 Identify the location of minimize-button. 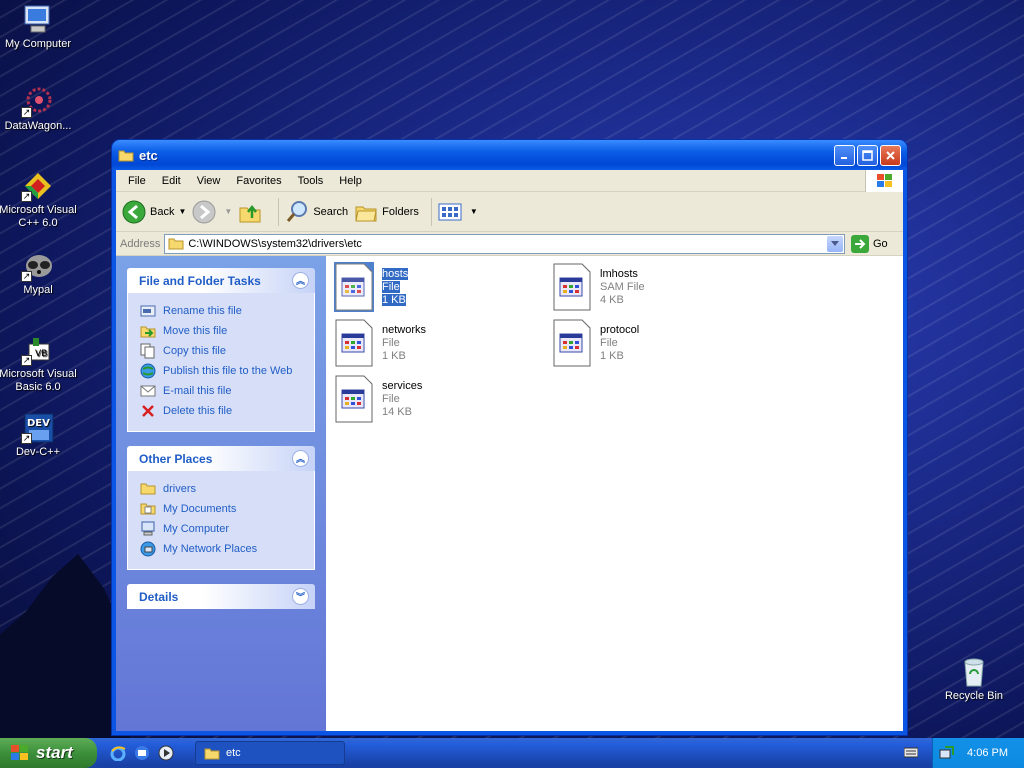
(844, 155).